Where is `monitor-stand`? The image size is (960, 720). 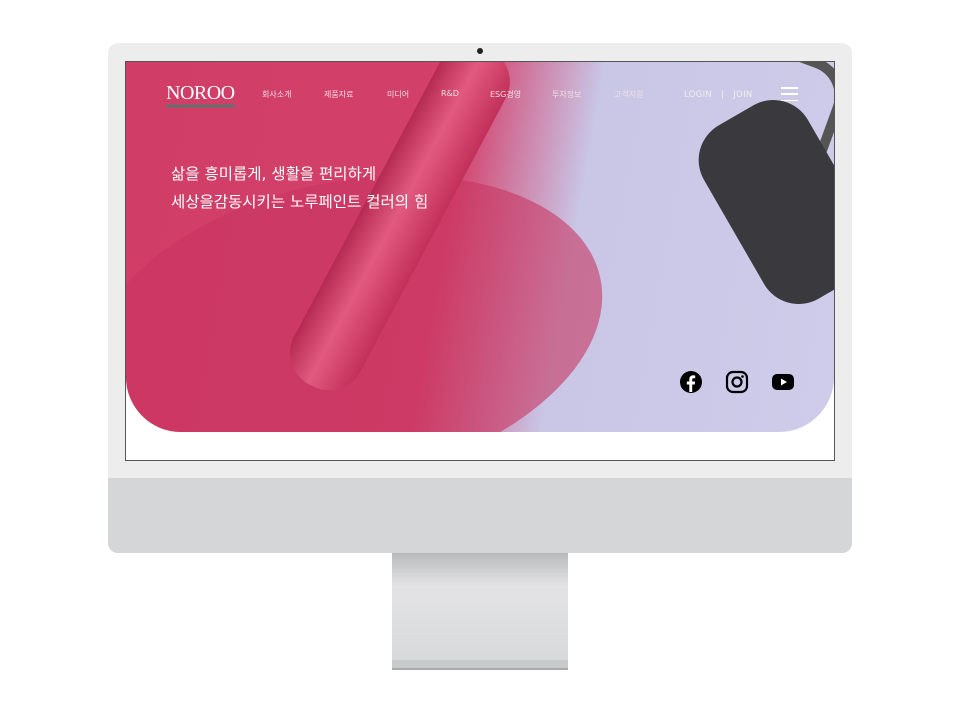
monitor-stand is located at coordinates (480, 608).